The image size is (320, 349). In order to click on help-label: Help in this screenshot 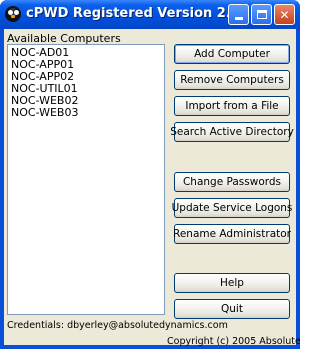, I will do `click(232, 283)`.